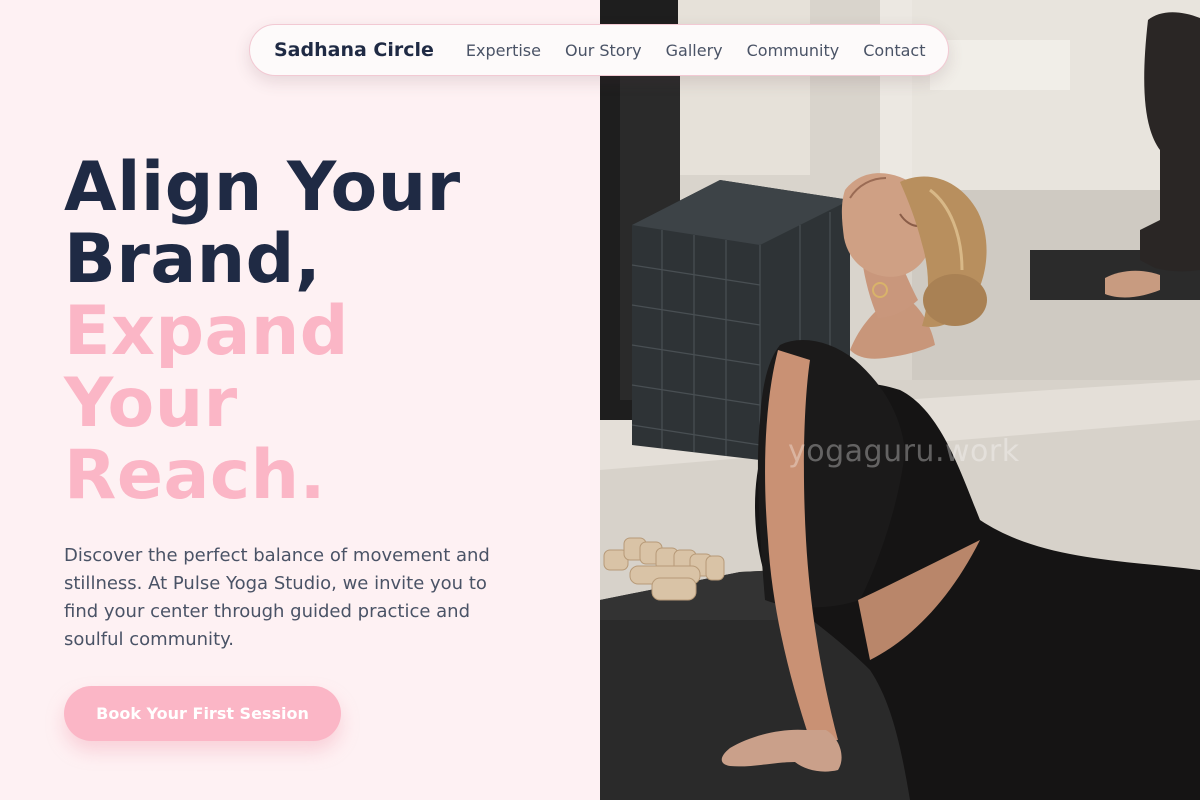  I want to click on headline-accent-line: Your, so click(151, 403).